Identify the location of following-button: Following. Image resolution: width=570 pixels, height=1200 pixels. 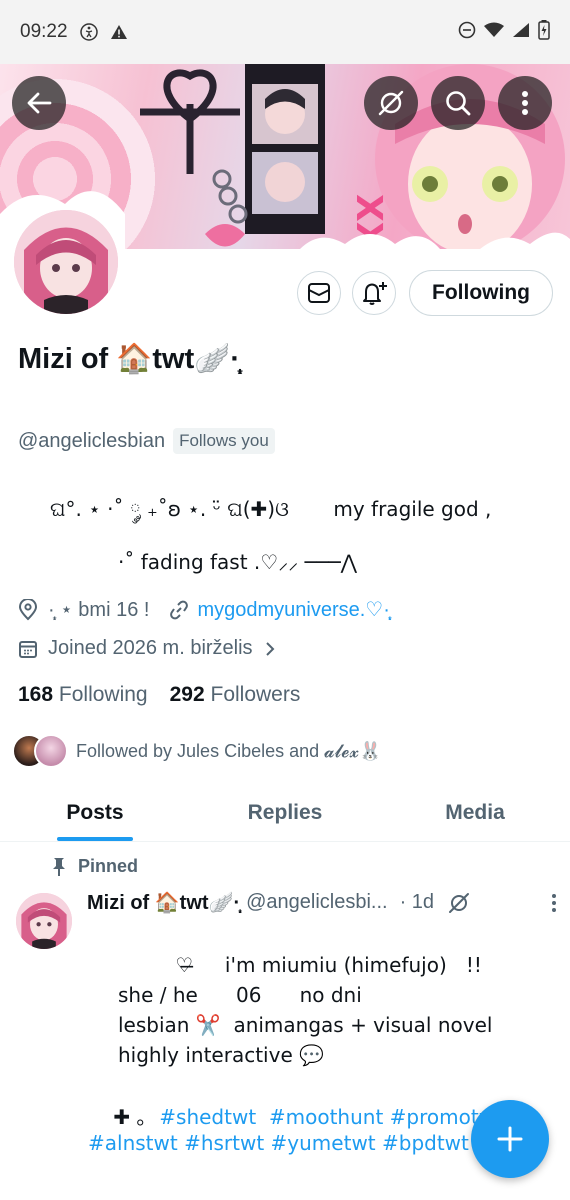
(481, 293).